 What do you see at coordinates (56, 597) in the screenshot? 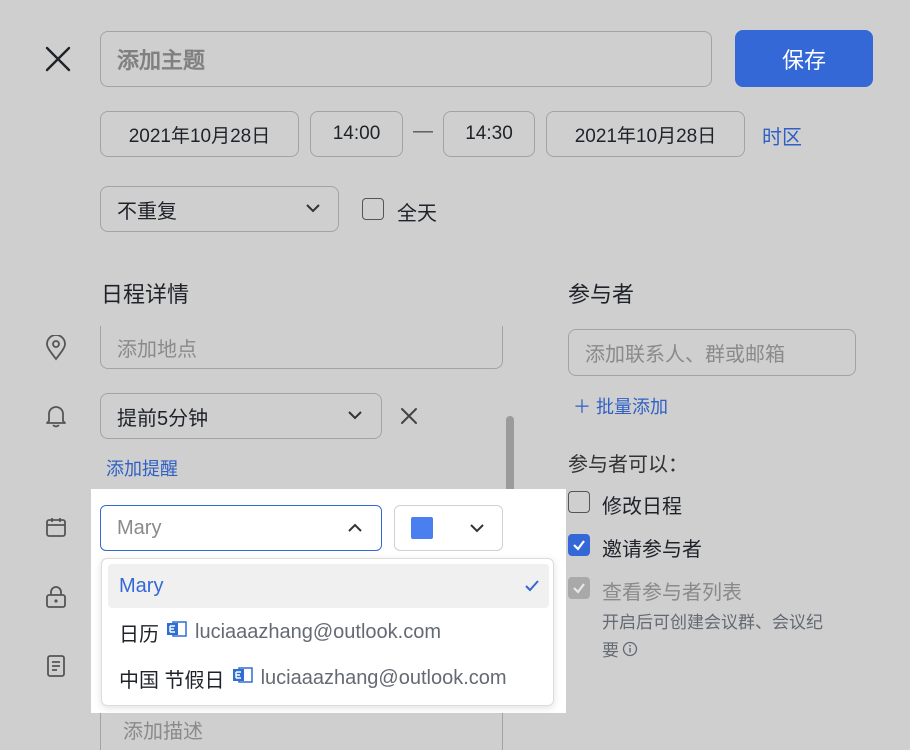
I see `lock-icon` at bounding box center [56, 597].